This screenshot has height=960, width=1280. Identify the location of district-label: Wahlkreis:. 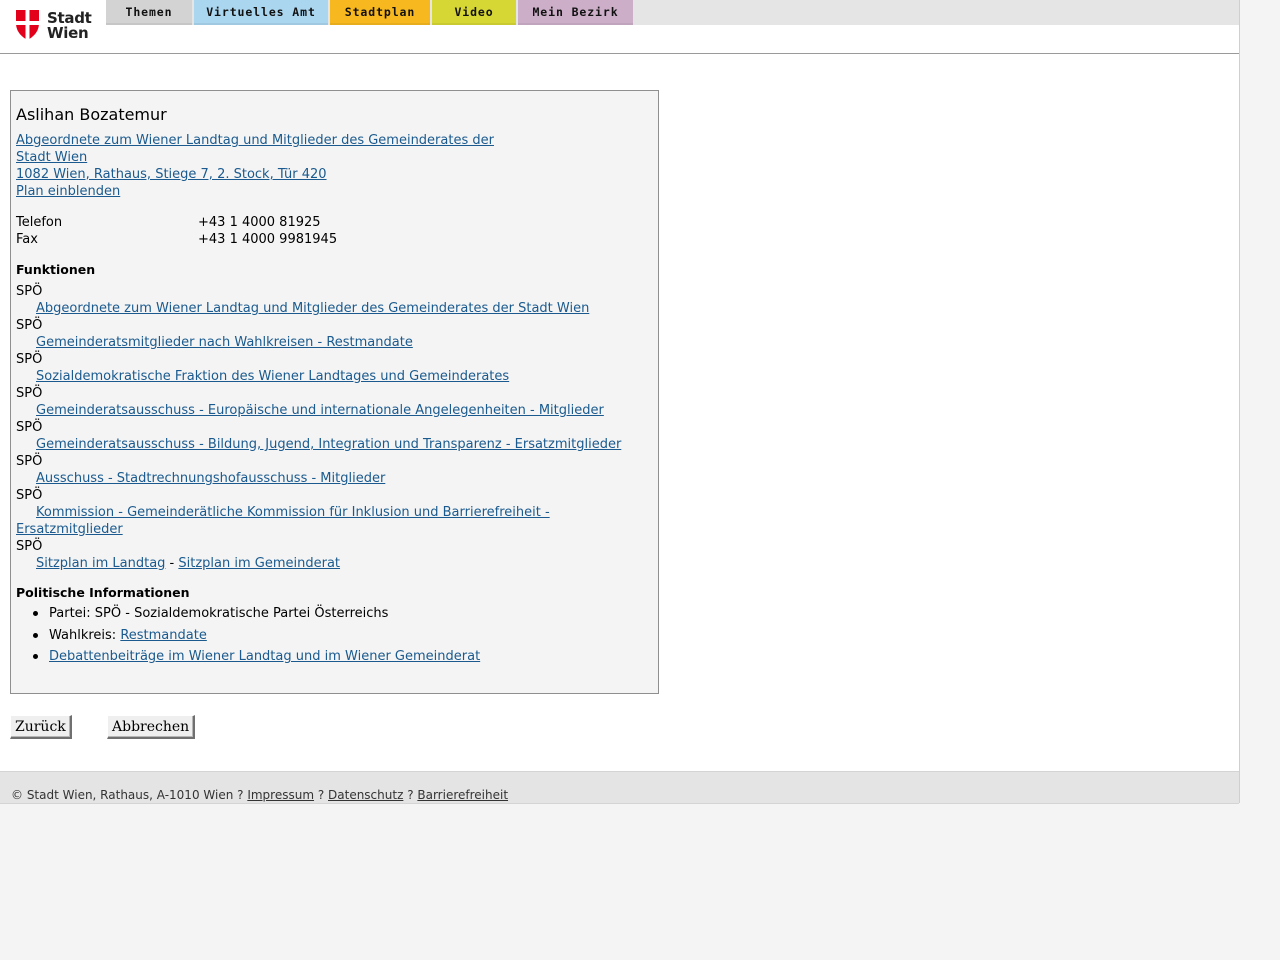
(85, 635).